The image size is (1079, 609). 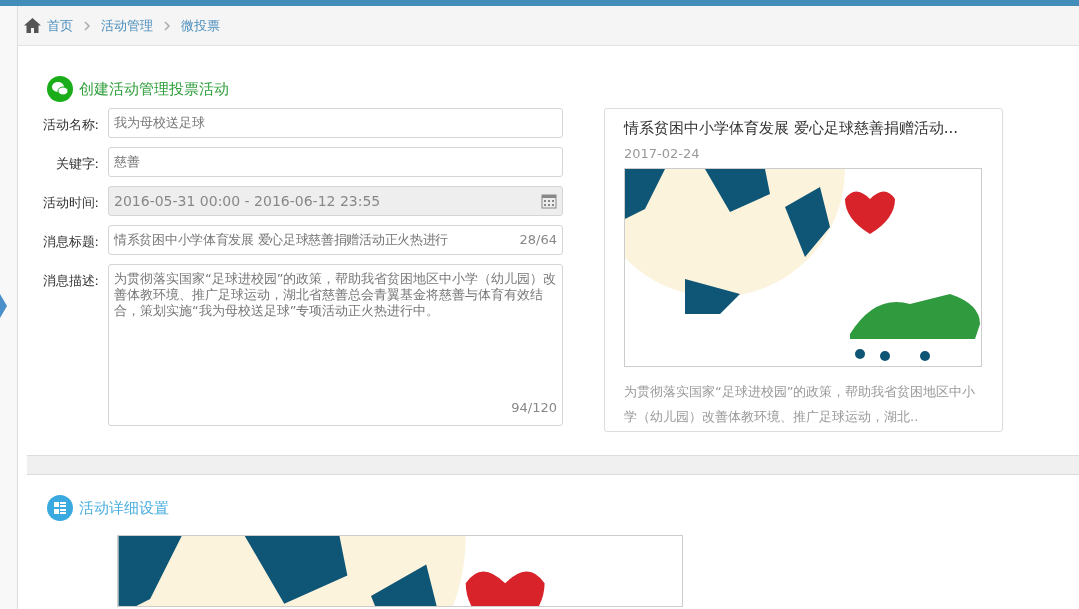 I want to click on field-label: 活动名称:, so click(x=70, y=125).